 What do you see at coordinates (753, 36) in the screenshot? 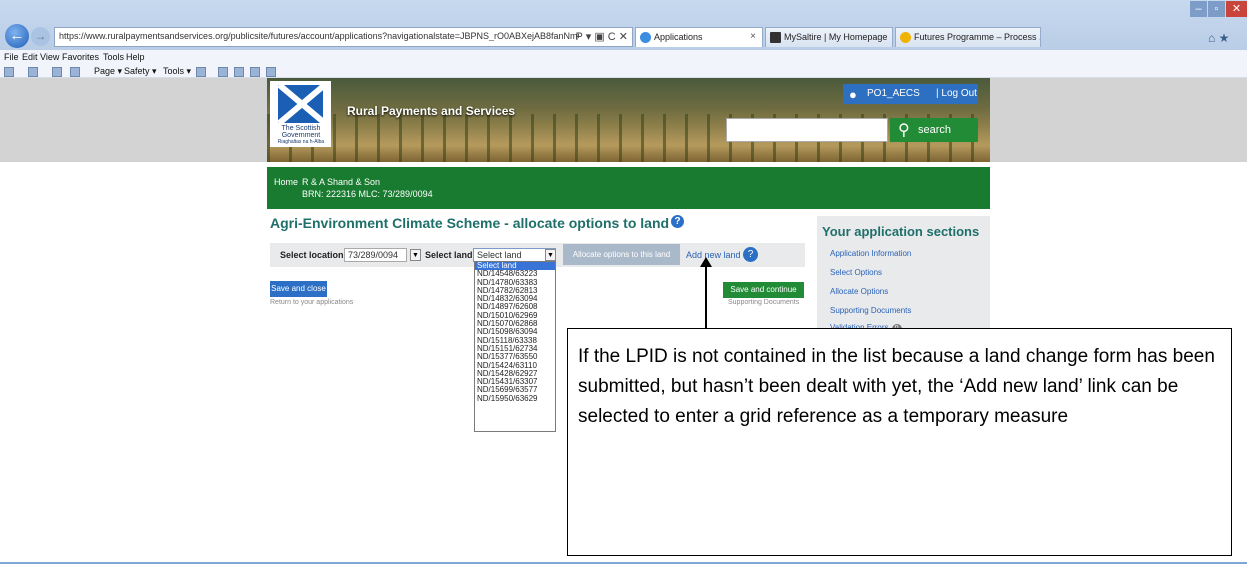
I see `close-tab-icon: ×` at bounding box center [753, 36].